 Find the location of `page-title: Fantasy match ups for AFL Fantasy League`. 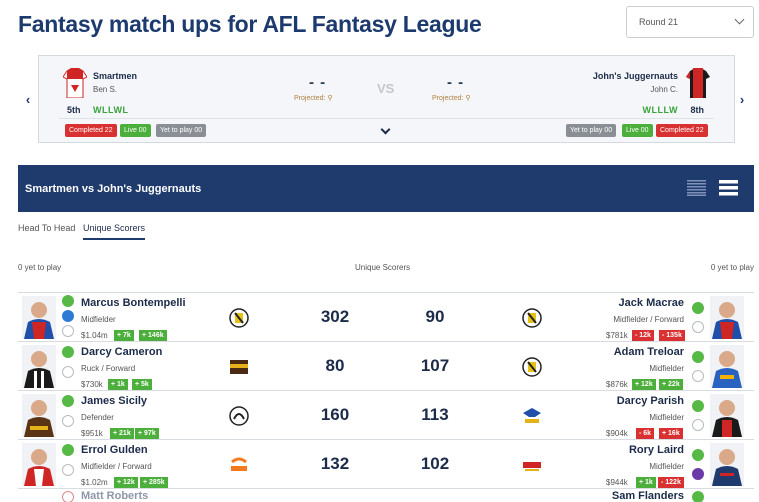

page-title: Fantasy match ups for AFL Fantasy League is located at coordinates (250, 24).